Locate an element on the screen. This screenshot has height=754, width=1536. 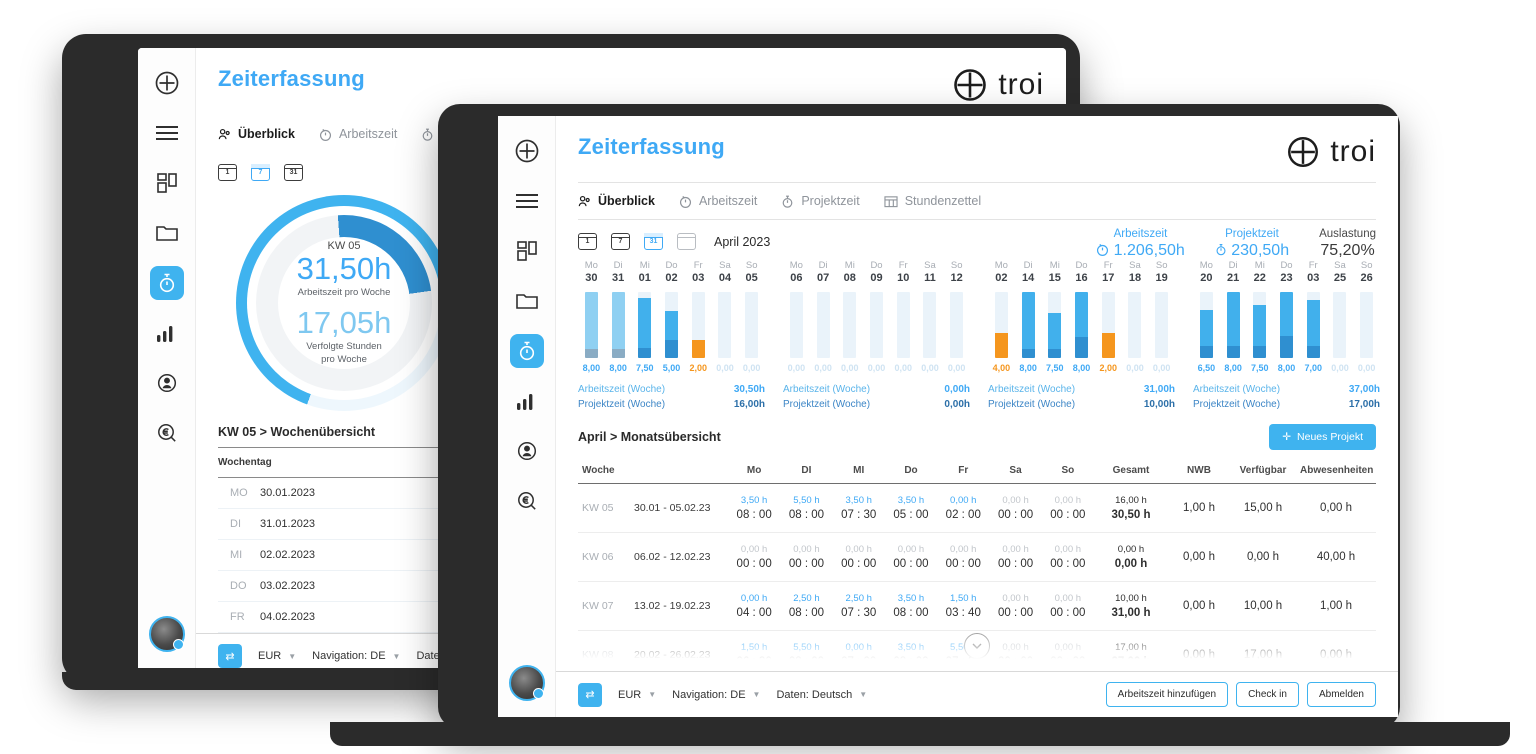
day-cell: 1,50 h 03 : 40 is located at coordinates (963, 606).